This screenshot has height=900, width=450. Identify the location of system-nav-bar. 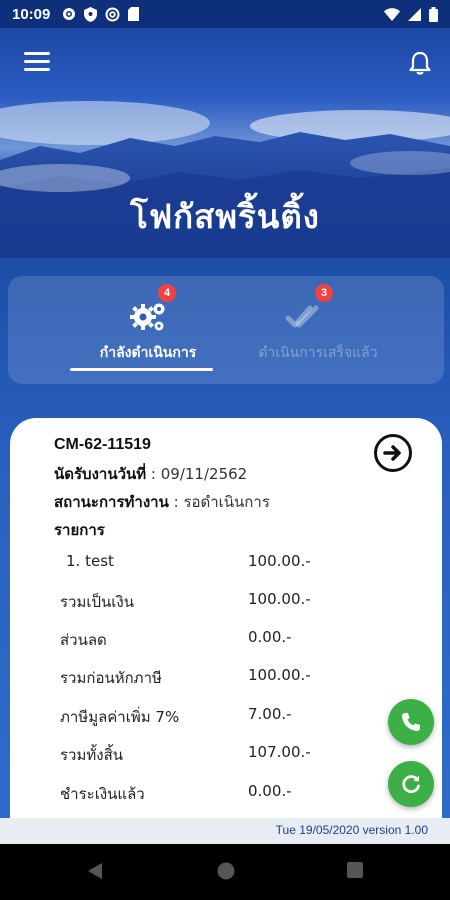
(225, 872).